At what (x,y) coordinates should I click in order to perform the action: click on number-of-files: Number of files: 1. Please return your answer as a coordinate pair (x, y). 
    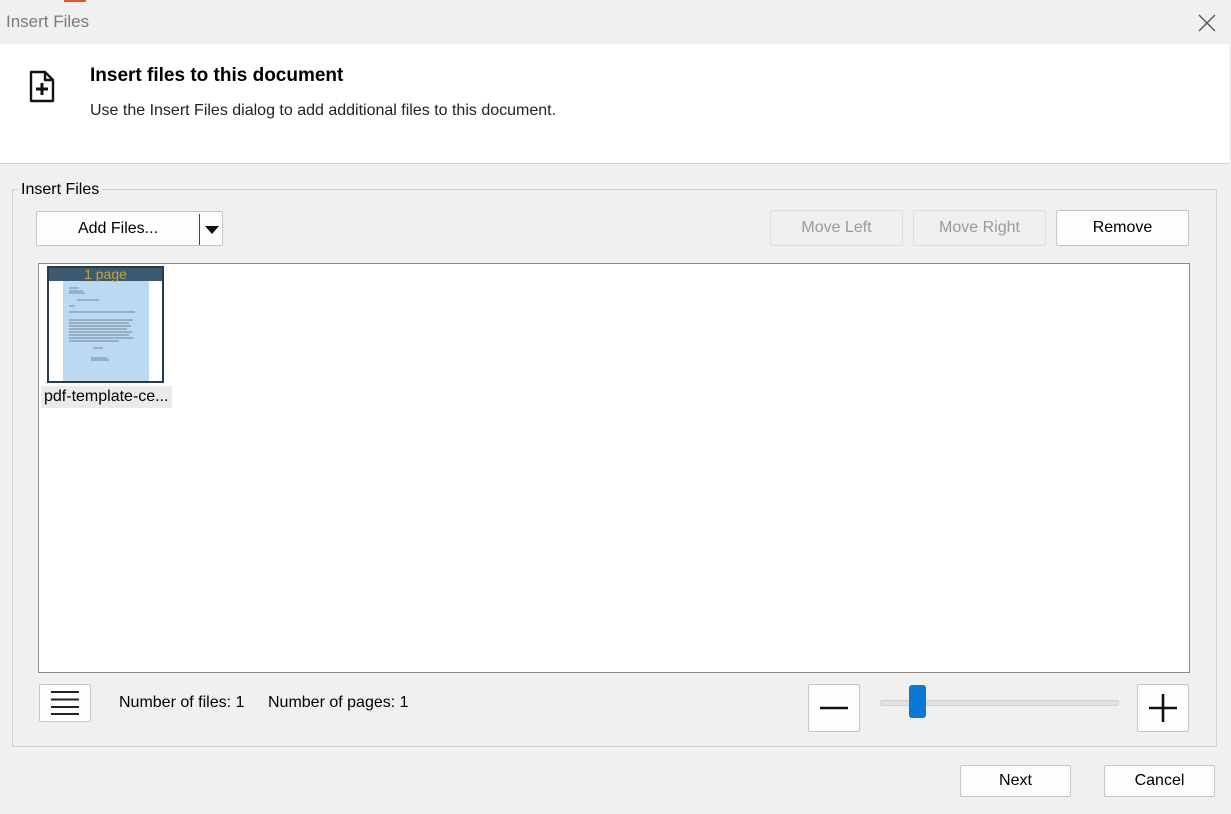
    Looking at the image, I should click on (182, 702).